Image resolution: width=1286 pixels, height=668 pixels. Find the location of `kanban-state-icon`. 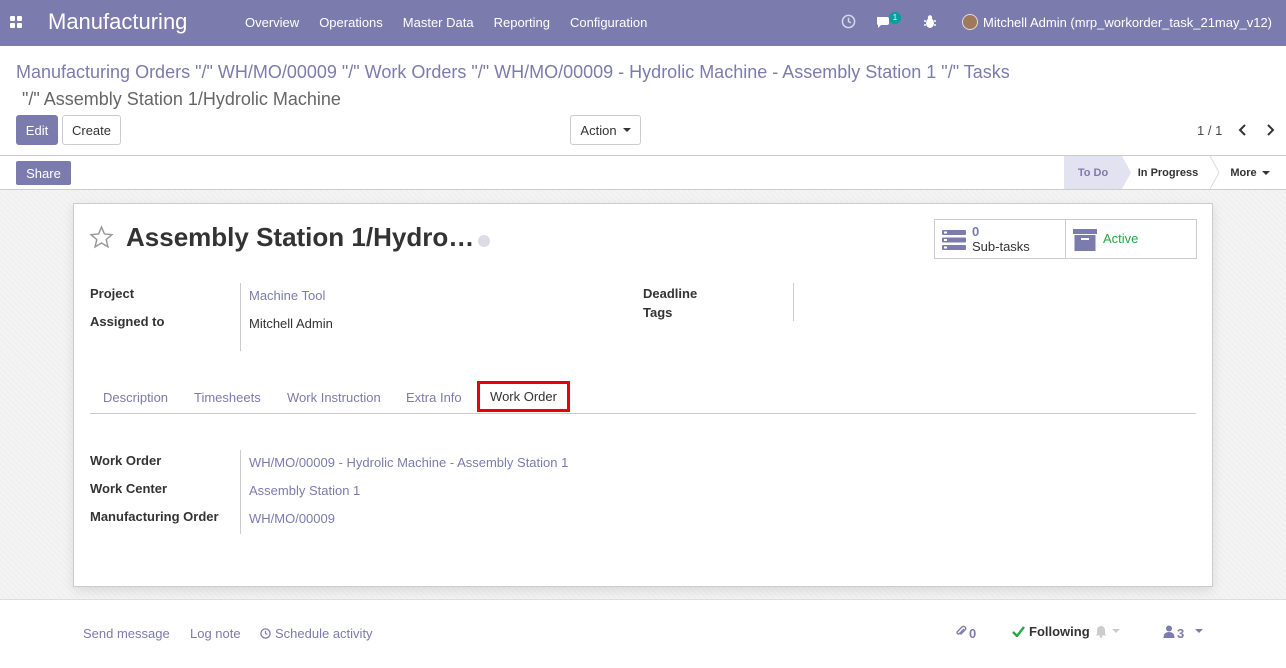

kanban-state-icon is located at coordinates (484, 241).